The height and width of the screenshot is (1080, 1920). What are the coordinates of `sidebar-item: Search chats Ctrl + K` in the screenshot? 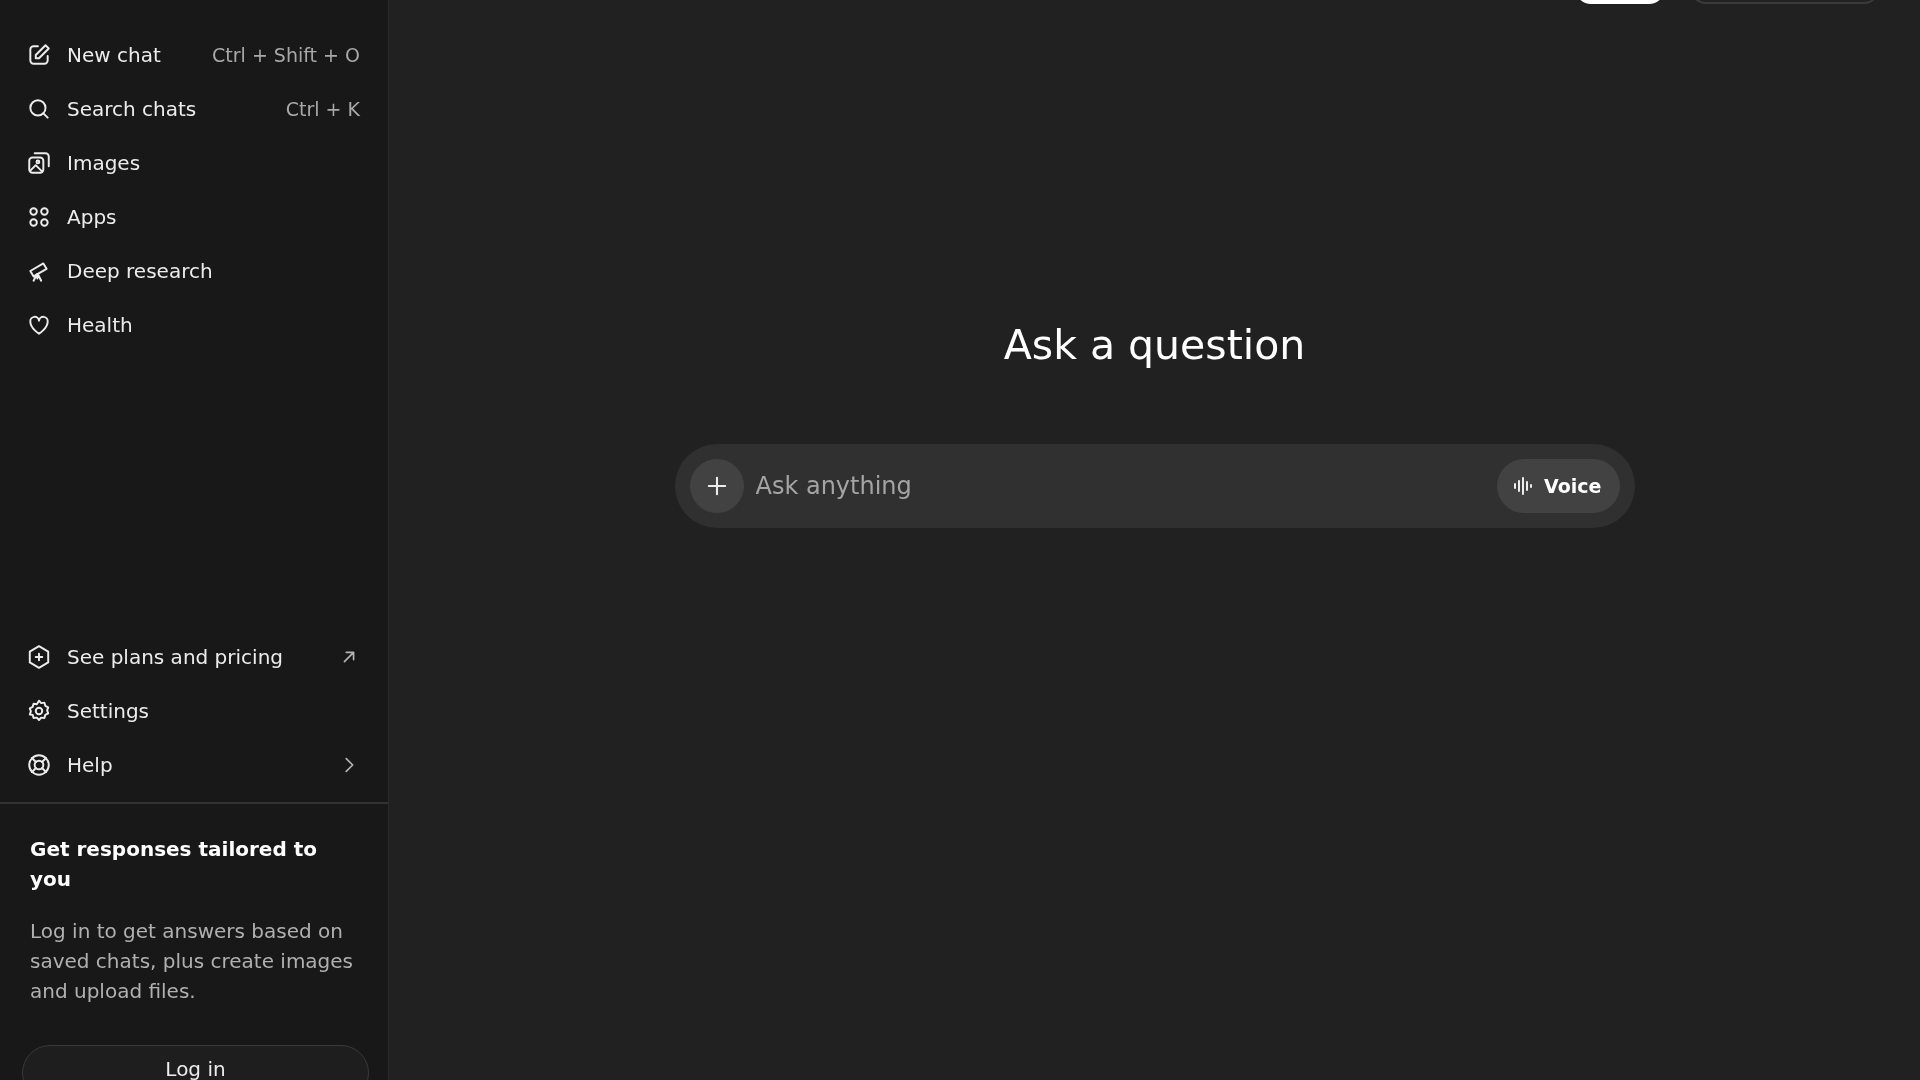 It's located at (194, 109).